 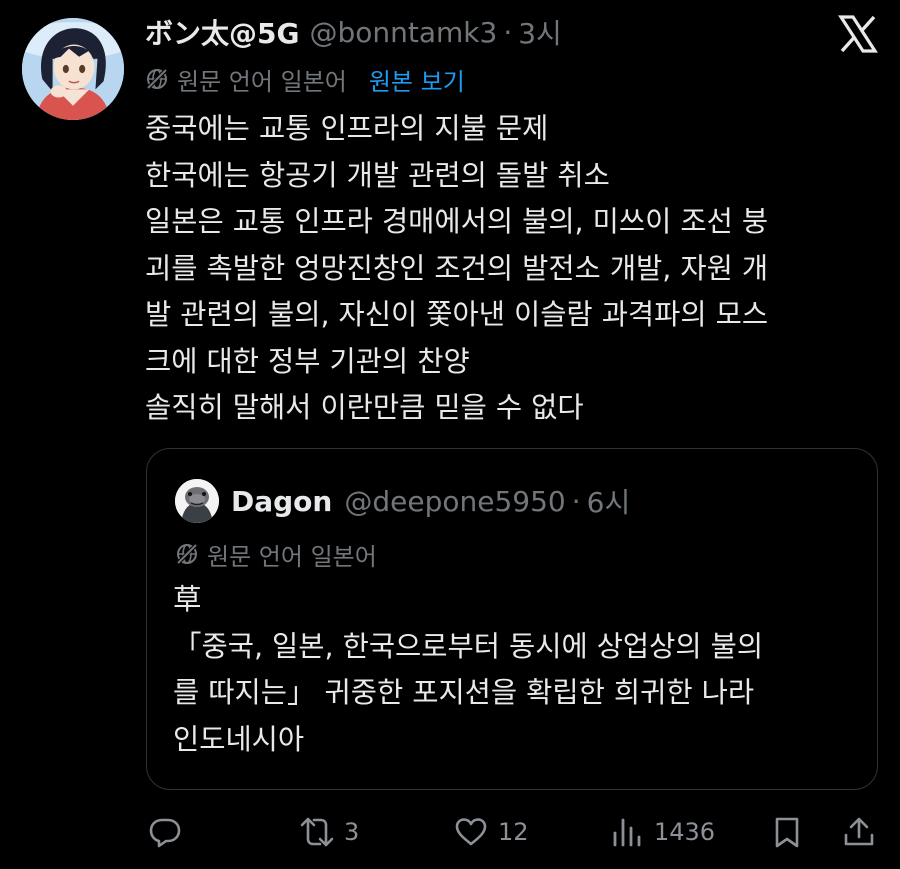 I want to click on quote-text-line: 草, so click(x=187, y=599).